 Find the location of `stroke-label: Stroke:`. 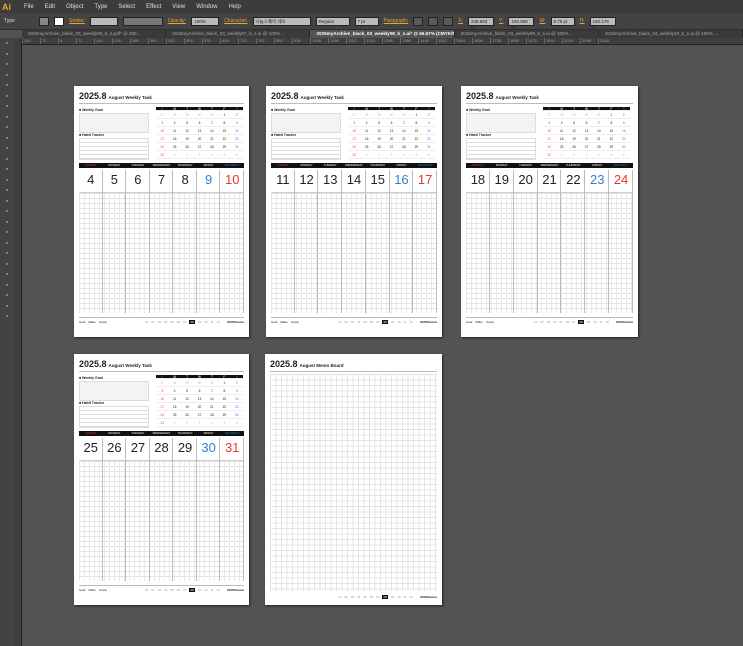

stroke-label: Stroke: is located at coordinates (77, 21).